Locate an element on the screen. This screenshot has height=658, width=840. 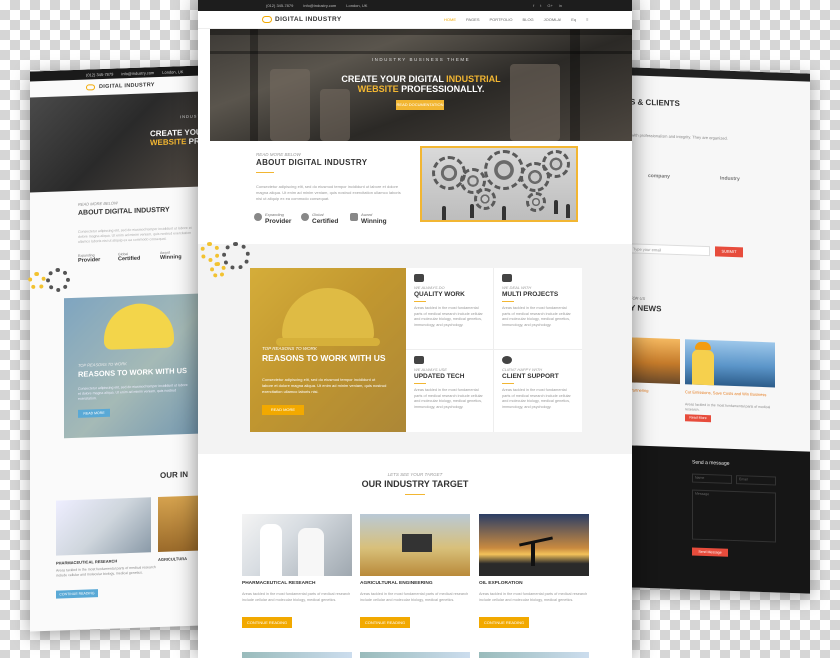
linkedin-icon: in is located at coordinates (560, 5).